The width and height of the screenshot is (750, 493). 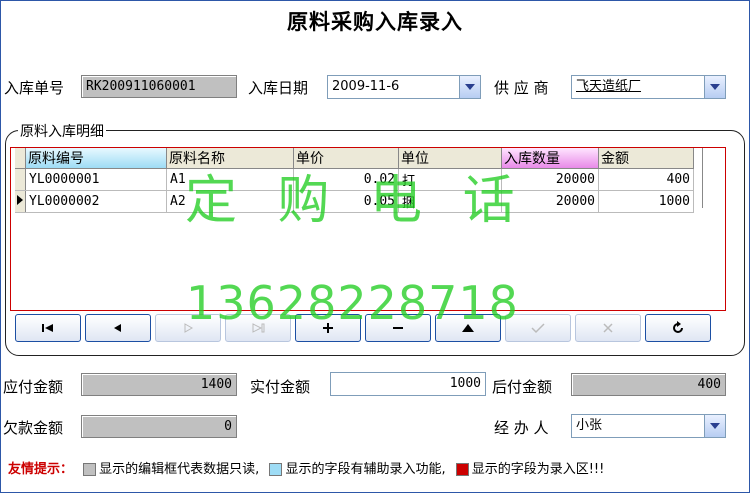 I want to click on order-no-label: 入库单号, so click(x=34, y=88).